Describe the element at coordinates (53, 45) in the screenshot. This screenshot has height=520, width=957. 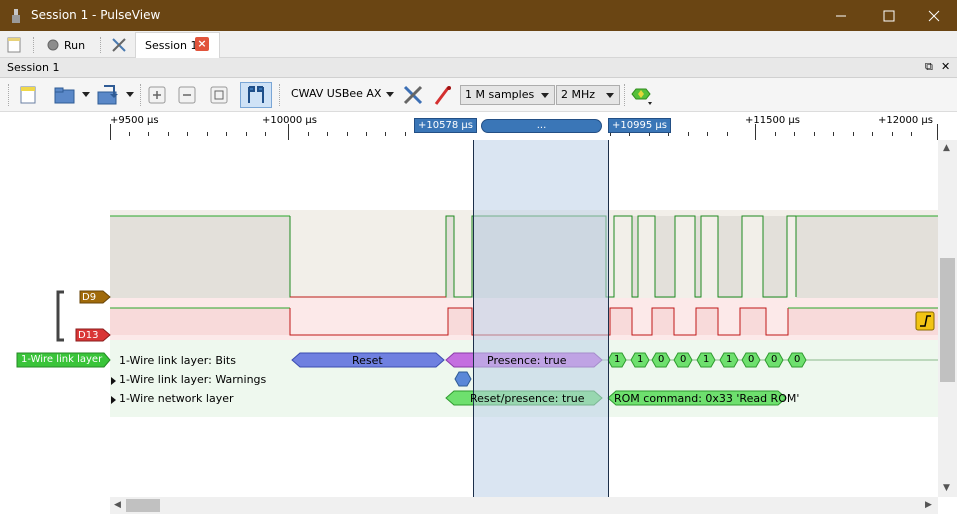
I see `run-icon` at that location.